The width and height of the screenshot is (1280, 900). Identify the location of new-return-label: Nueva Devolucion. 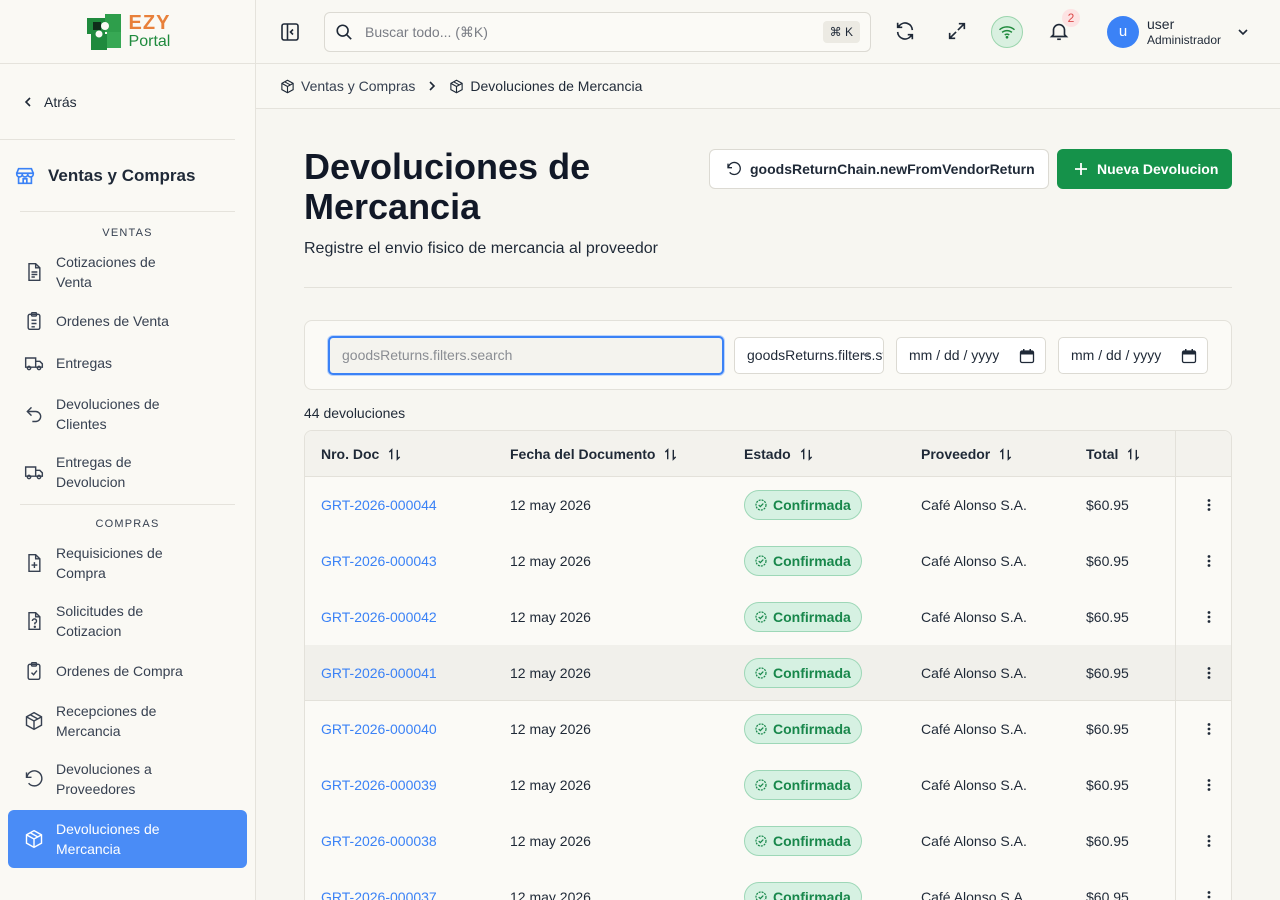
(1158, 169).